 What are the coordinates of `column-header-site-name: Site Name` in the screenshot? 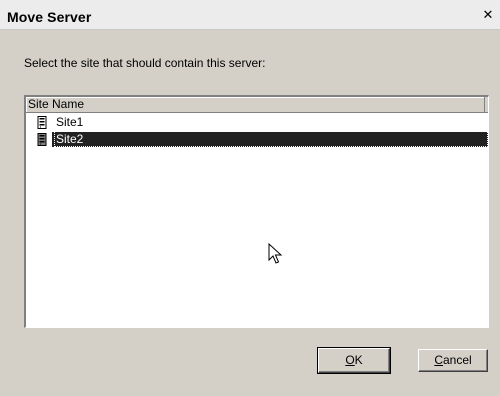 It's located at (255, 104).